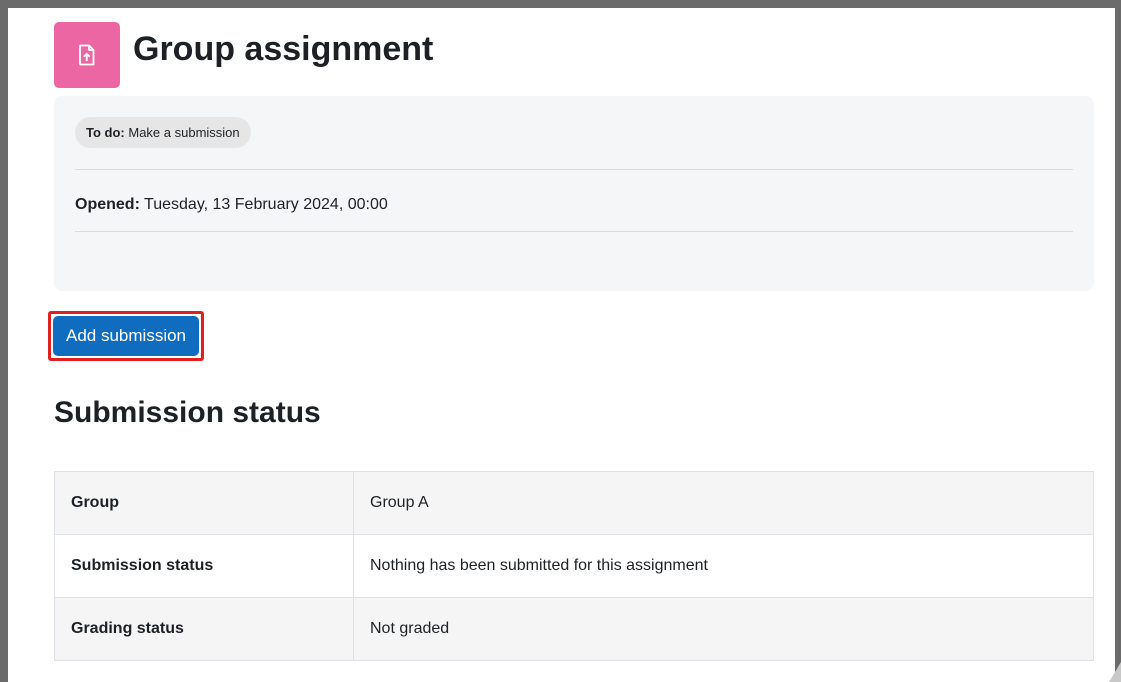  Describe the element at coordinates (574, 55) in the screenshot. I see `page-header: Group assignment` at that location.